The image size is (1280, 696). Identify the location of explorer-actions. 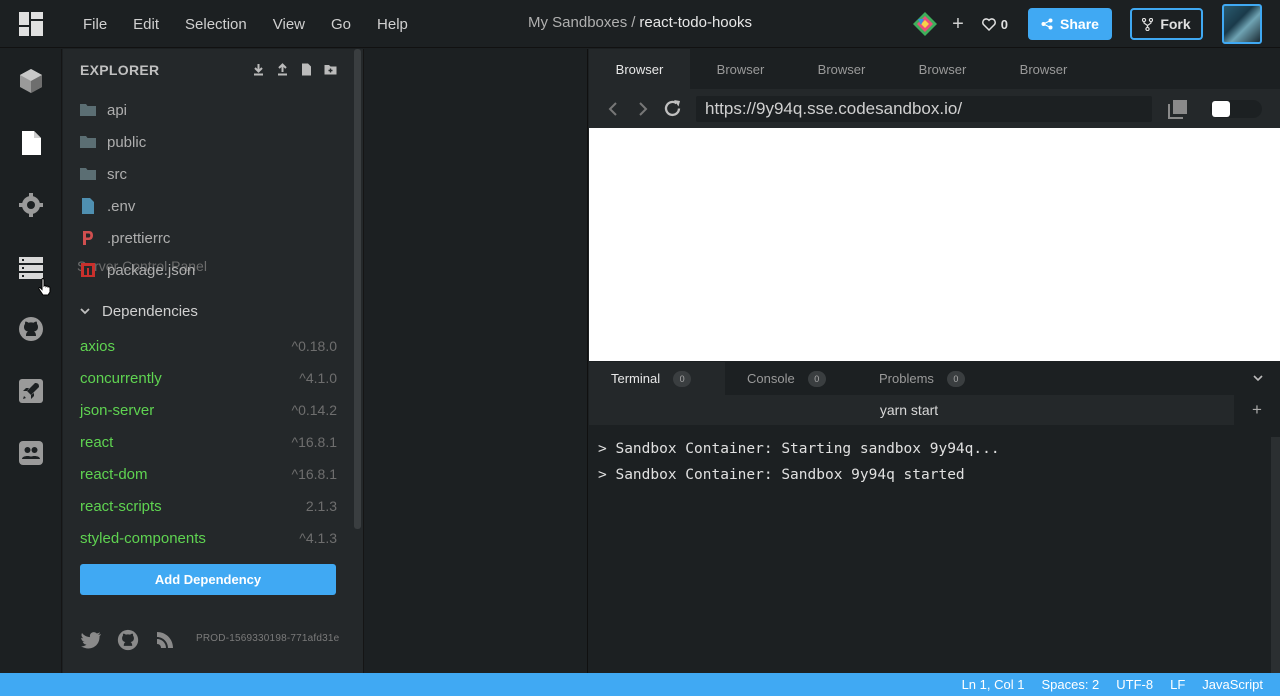
(289, 69).